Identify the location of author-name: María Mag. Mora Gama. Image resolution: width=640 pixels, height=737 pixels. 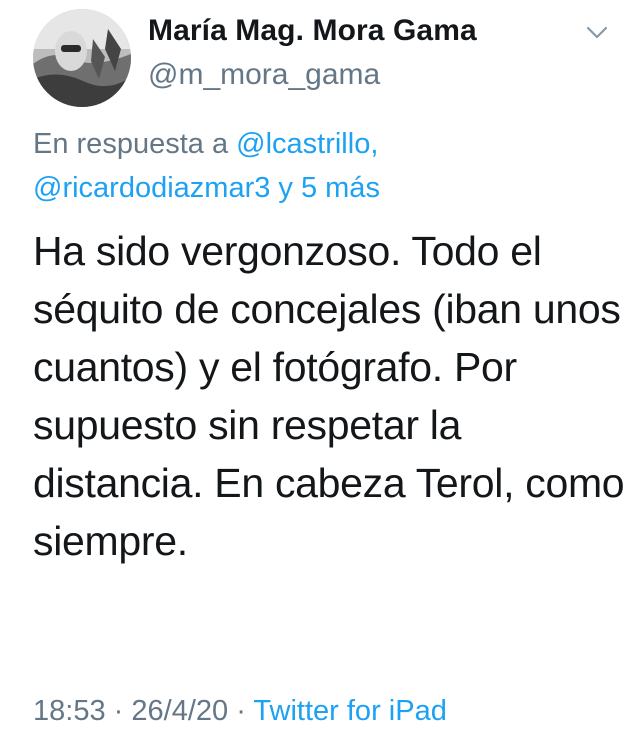
(312, 31).